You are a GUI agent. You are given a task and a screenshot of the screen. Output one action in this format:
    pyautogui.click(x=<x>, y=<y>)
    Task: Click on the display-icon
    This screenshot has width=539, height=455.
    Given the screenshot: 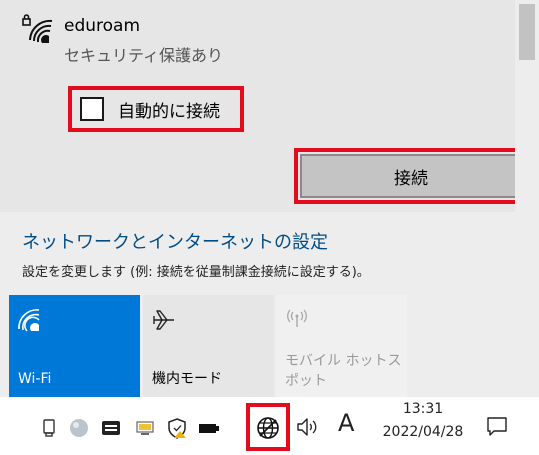 What is the action you would take?
    pyautogui.click(x=145, y=428)
    